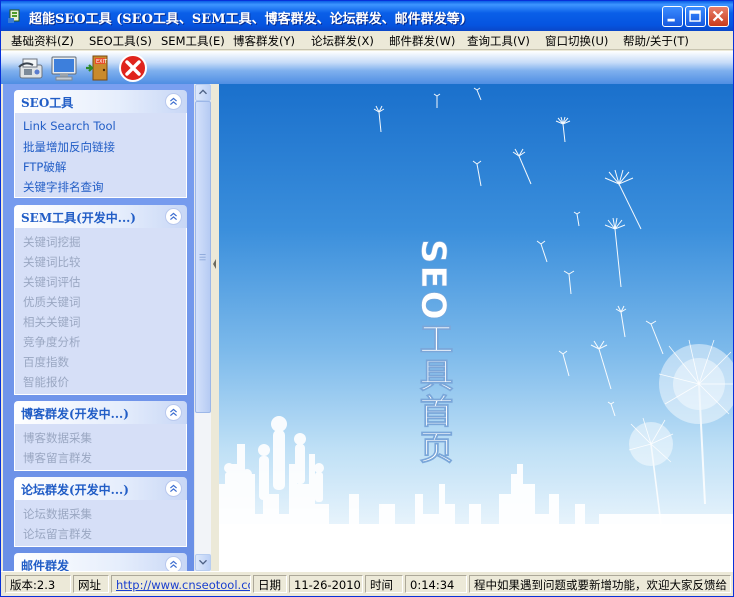 This screenshot has height=597, width=734. Describe the element at coordinates (57, 458) in the screenshot. I see `nav-blog-comment-post: 博客留言群发` at that location.